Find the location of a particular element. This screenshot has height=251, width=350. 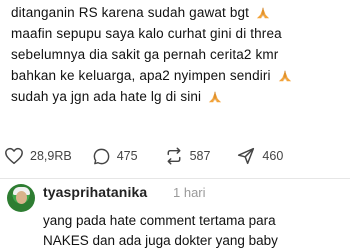

like-button: 28,9RB is located at coordinates (38, 156).